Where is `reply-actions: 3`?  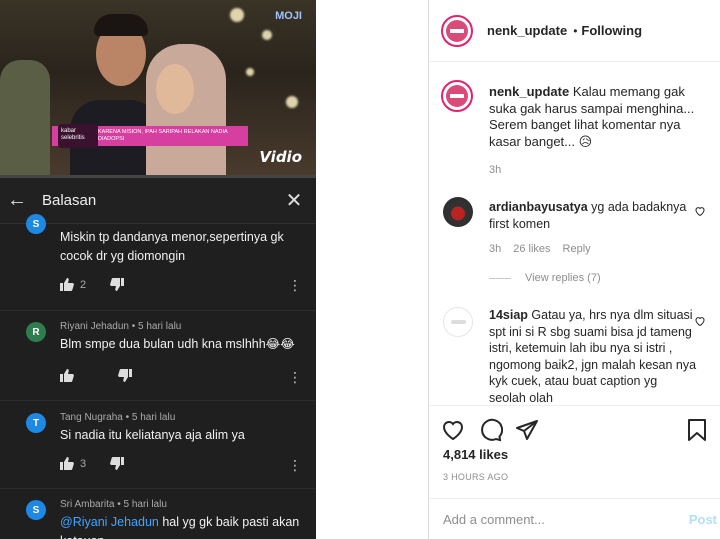 reply-actions: 3 is located at coordinates (92, 463).